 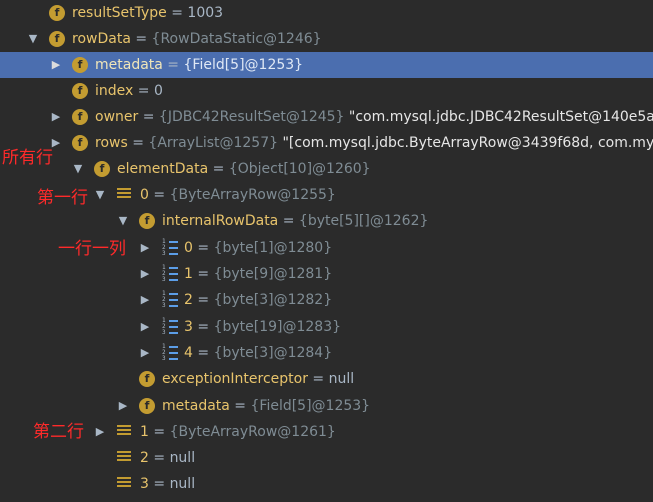 I want to click on annotation-second-row: 第二行, so click(x=58, y=432).